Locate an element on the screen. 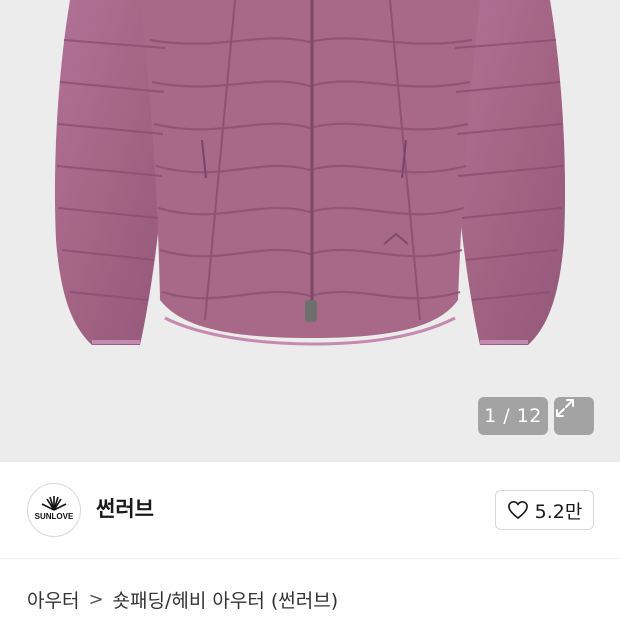 This screenshot has height=620, width=620. expand-button is located at coordinates (574, 416).